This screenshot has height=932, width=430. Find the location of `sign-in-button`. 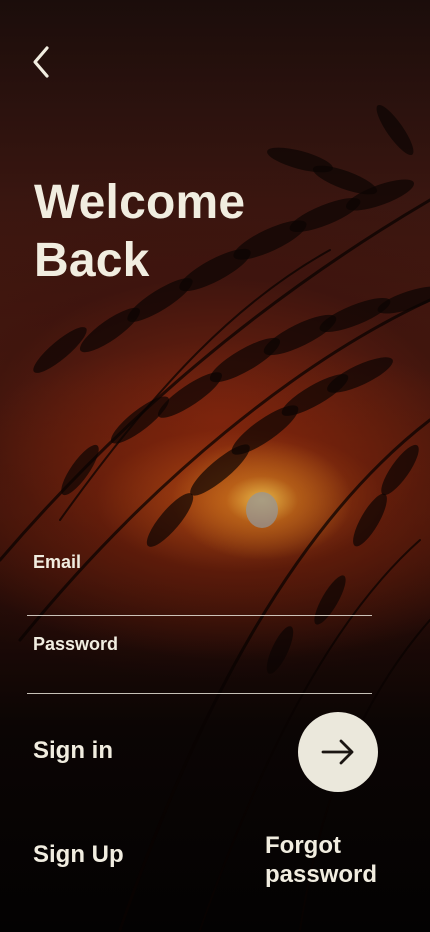

sign-in-button is located at coordinates (338, 752).